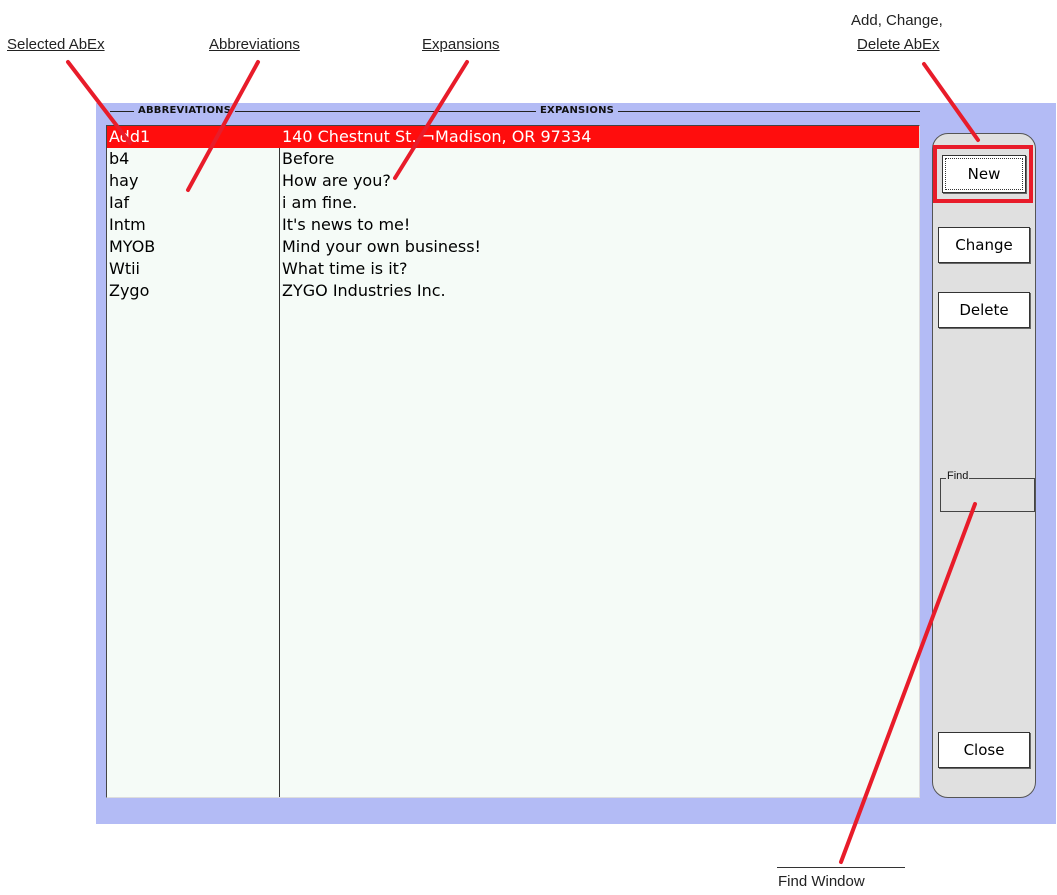  What do you see at coordinates (821, 881) in the screenshot?
I see `callout-find-window: Find Window` at bounding box center [821, 881].